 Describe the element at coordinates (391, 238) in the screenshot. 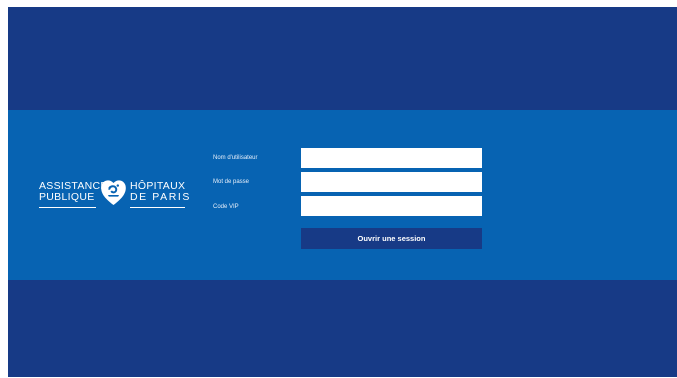

I see `open-session-button: Ouvrir une session` at that location.